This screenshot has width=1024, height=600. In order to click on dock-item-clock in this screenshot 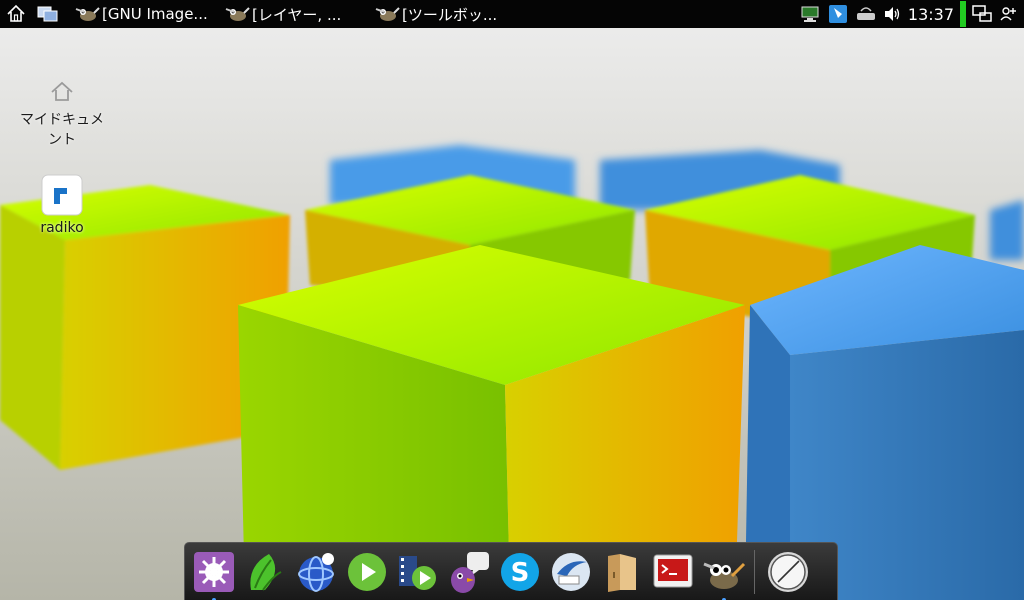, I will do `click(788, 572)`.